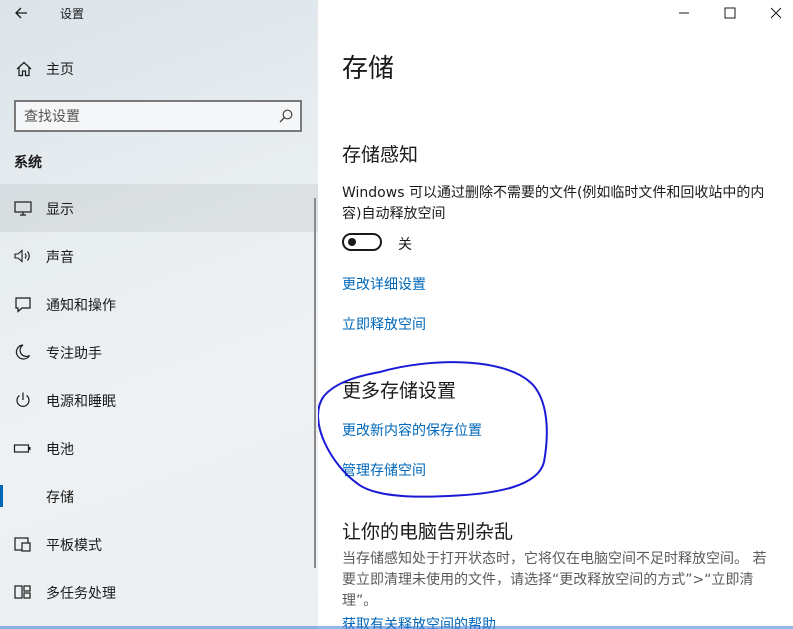  I want to click on toggle-knob, so click(352, 242).